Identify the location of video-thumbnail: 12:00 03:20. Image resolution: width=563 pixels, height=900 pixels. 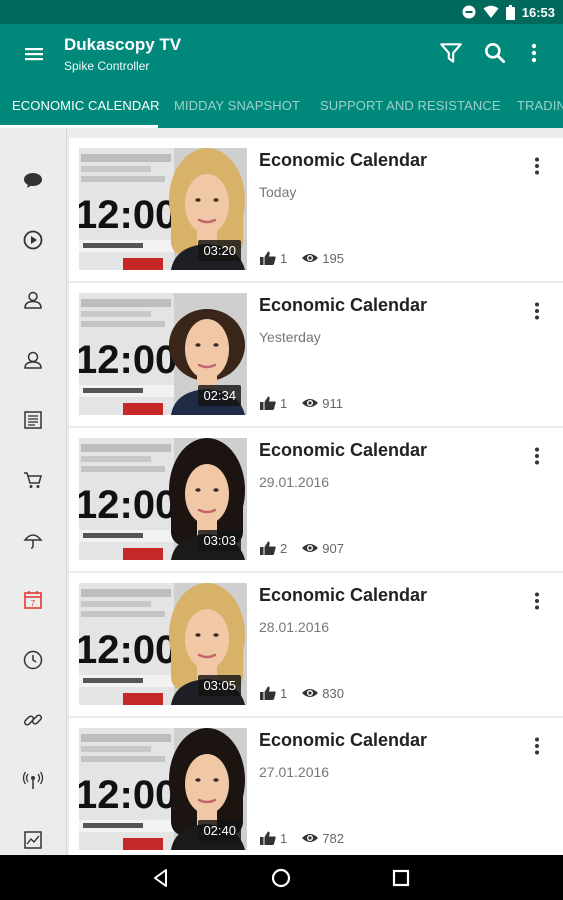
(163, 209).